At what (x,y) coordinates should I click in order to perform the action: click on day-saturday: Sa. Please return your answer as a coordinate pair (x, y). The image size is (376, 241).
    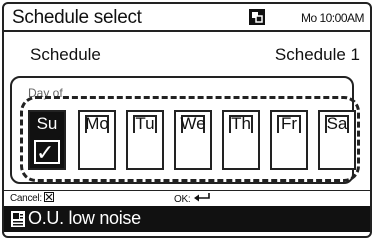
    Looking at the image, I should click on (337, 140).